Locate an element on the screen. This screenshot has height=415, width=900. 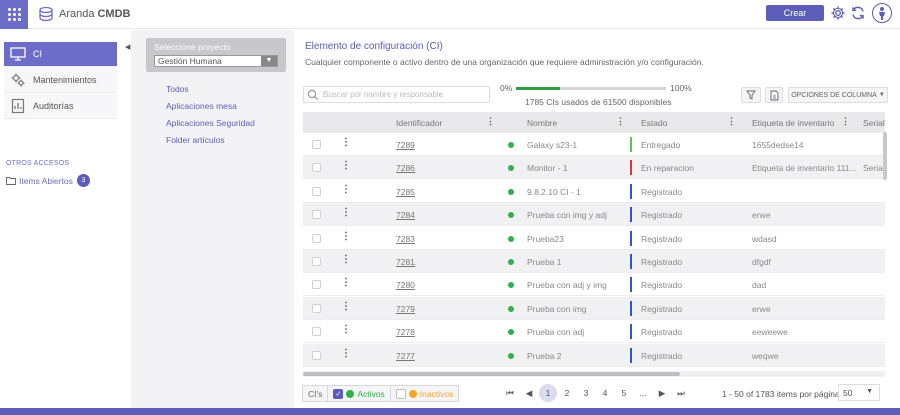
open-items-link: Items Abiertos 3 is located at coordinates (48, 180).